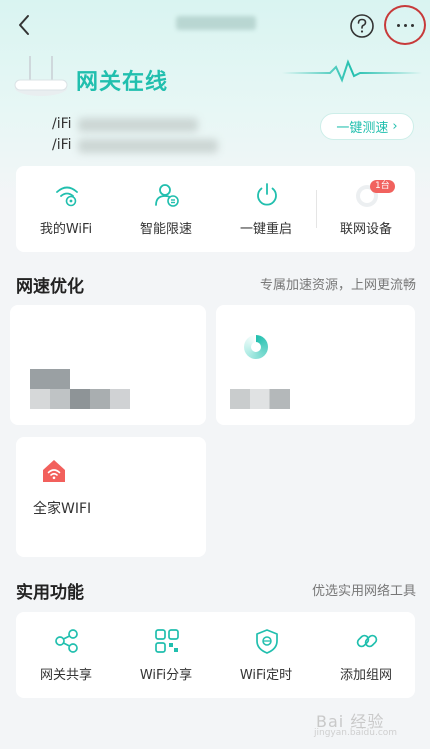  What do you see at coordinates (50, 287) in the screenshot?
I see `section-title-optimization: 网速优化` at bounding box center [50, 287].